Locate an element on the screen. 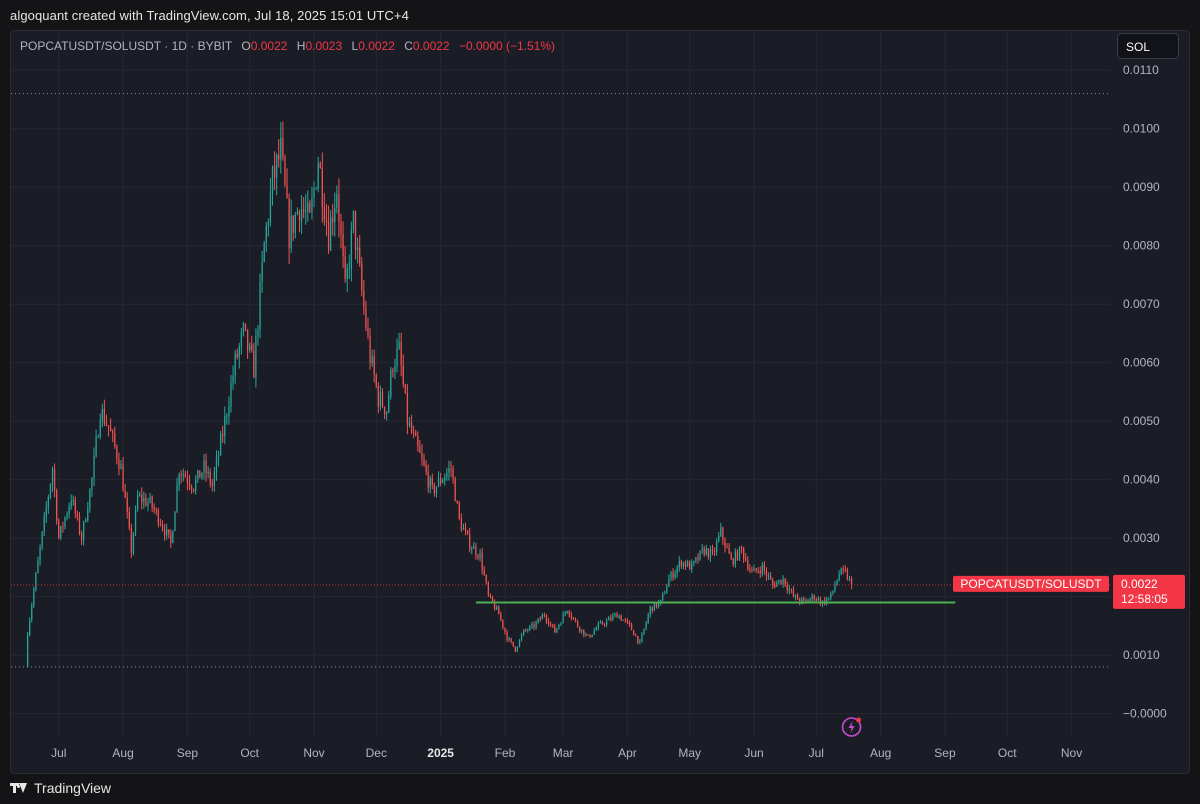 The image size is (1200, 804). legend-open-value: 0.0022 is located at coordinates (269, 46).